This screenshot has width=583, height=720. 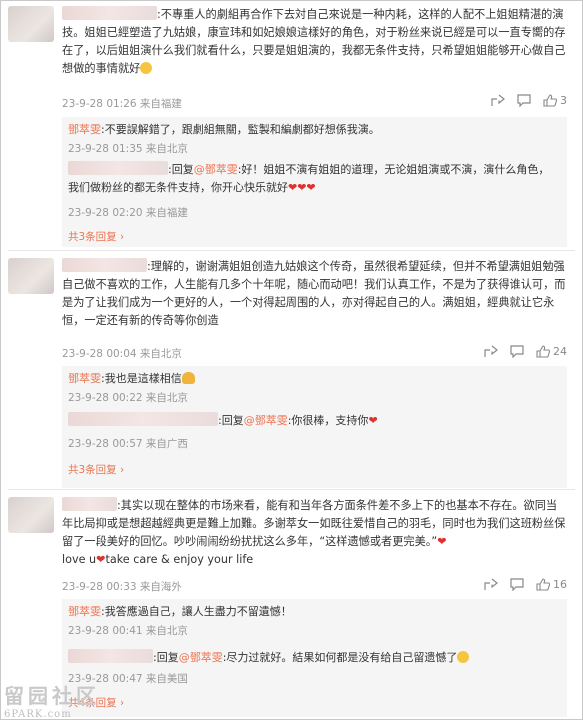 I want to click on reply-text: :回复@鄧萃雯:尽力过就好。結果如何都是没有给自己留遗憾了, so click(x=314, y=658).